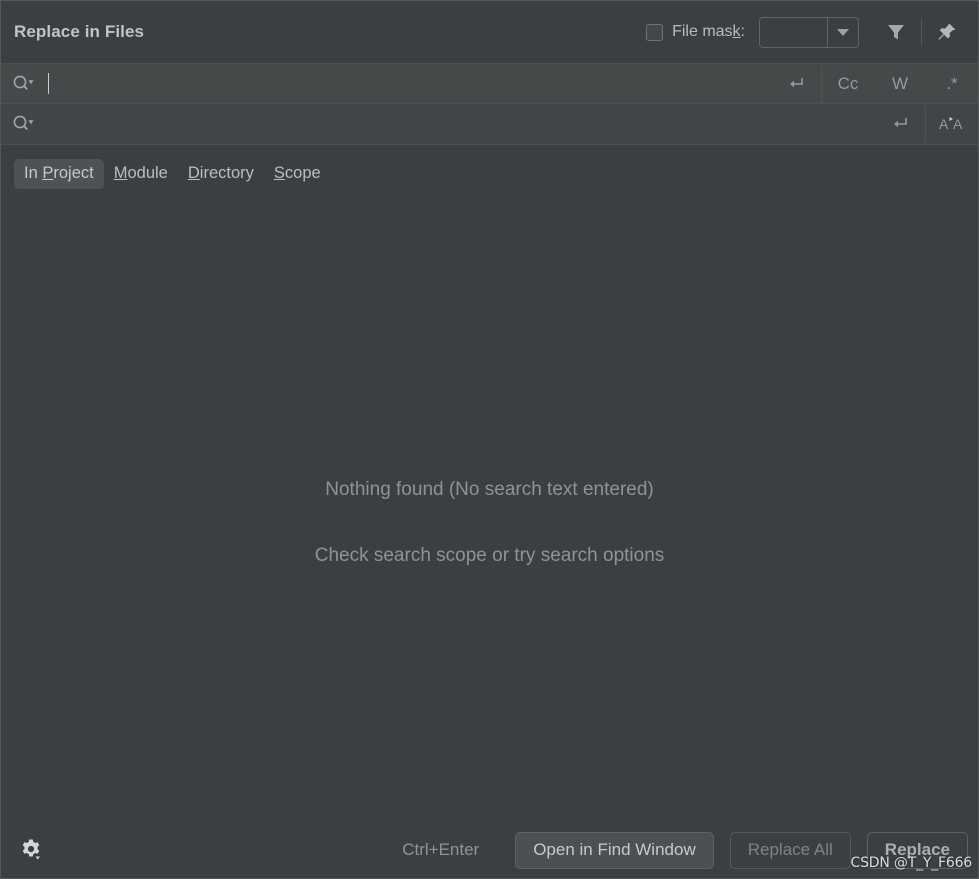 Image resolution: width=979 pixels, height=879 pixels. Describe the element at coordinates (899, 124) in the screenshot. I see `replace-insert-new-line-icon` at that location.